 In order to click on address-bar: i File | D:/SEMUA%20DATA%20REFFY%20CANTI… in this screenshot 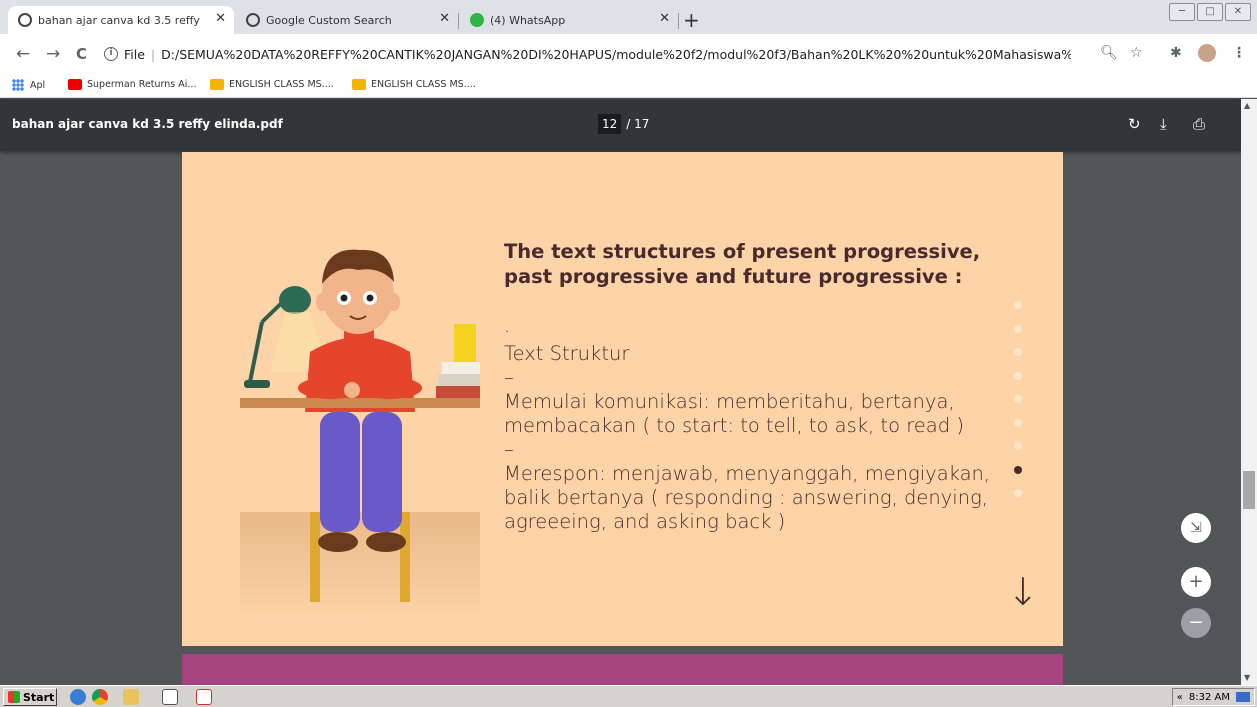, I will do `click(629, 54)`.